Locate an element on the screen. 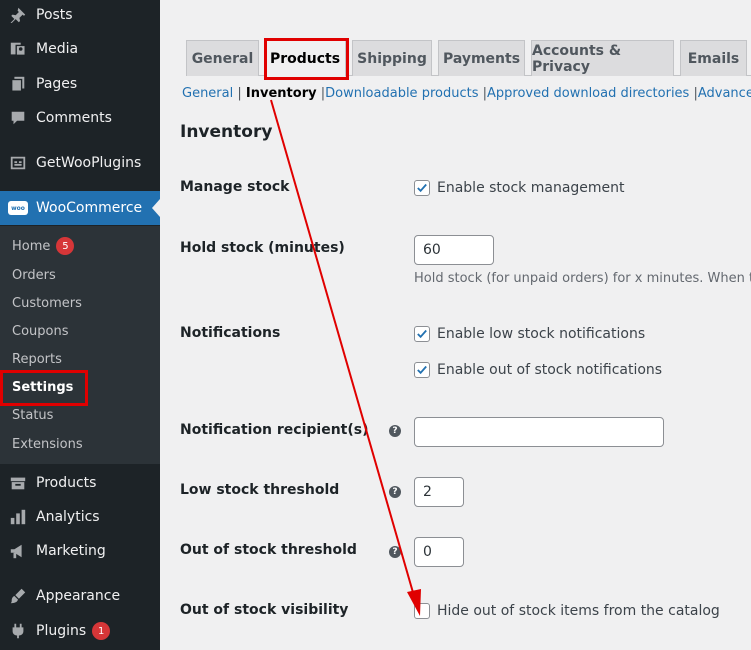 This screenshot has height=650, width=751. menu-label: Posts is located at coordinates (54, 15).